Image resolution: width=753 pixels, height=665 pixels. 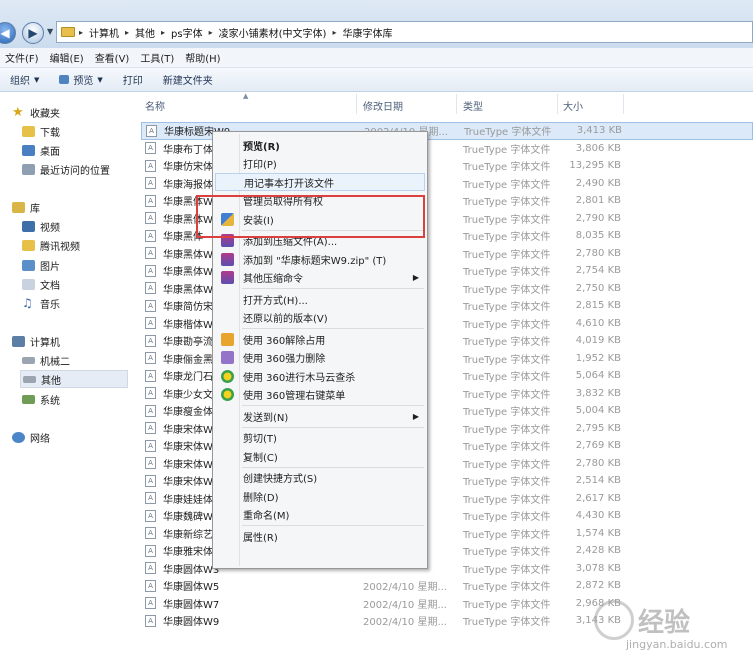 What do you see at coordinates (24, 80) in the screenshot?
I see `organize-button: 组织 ▼` at bounding box center [24, 80].